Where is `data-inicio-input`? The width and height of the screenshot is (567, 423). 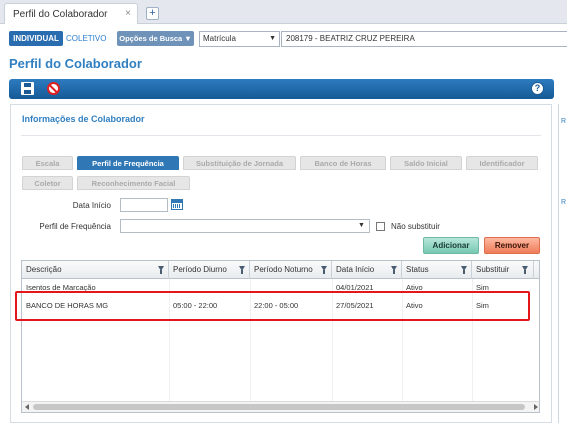
data-inicio-input is located at coordinates (144, 205).